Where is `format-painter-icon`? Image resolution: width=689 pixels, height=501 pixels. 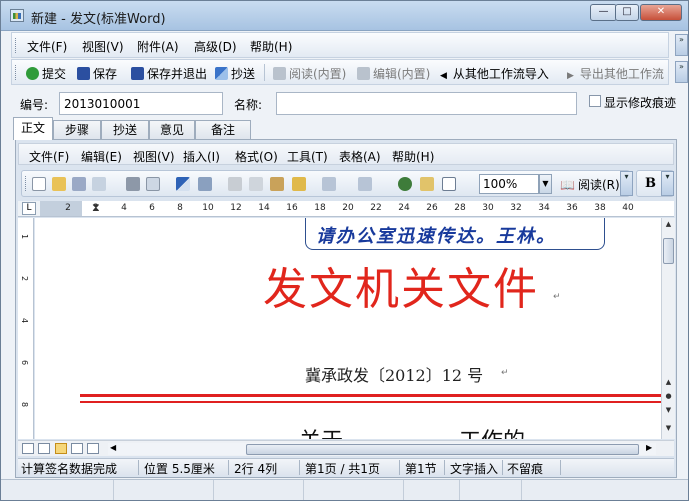 format-painter-icon is located at coordinates (299, 184).